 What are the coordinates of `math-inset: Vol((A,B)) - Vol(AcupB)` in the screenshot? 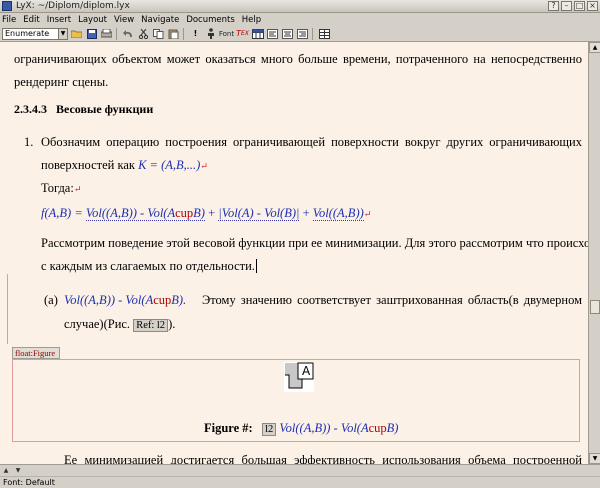 It's located at (338, 428).